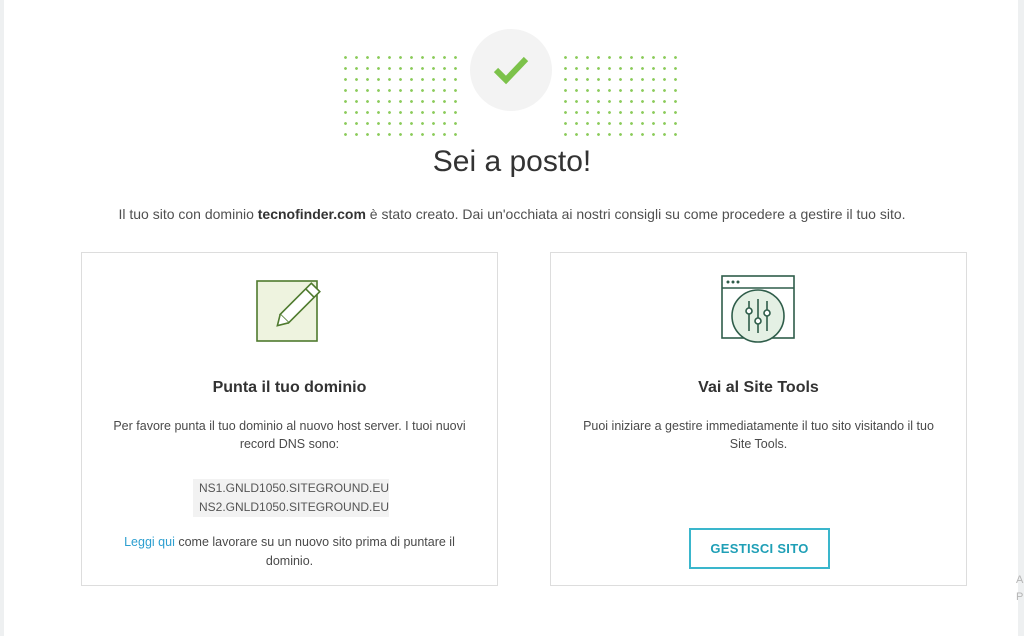 This screenshot has height=636, width=1024. What do you see at coordinates (149, 542) in the screenshot?
I see `read-here-link: Leggi qui` at bounding box center [149, 542].